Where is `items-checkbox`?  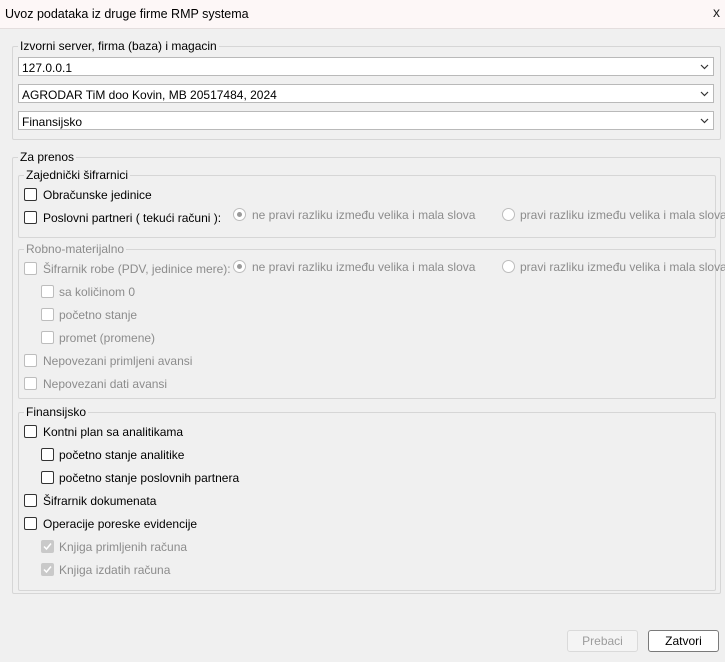 items-checkbox is located at coordinates (30, 268).